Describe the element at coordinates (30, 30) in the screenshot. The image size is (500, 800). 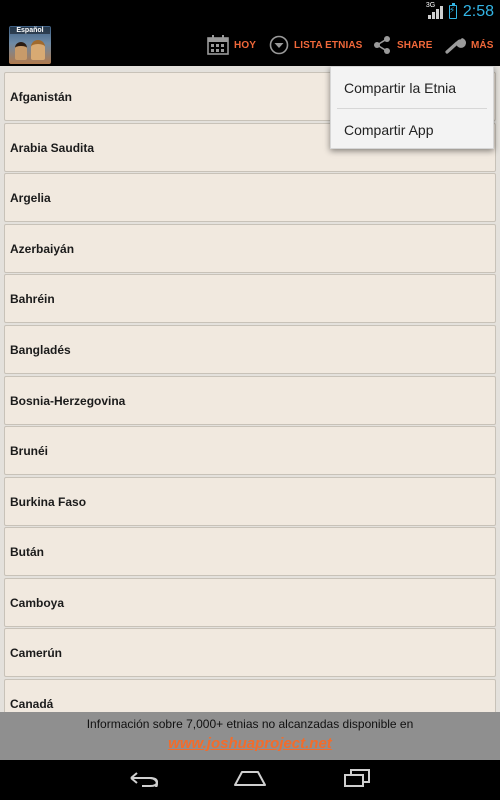
I see `app-logo-label: Español` at that location.